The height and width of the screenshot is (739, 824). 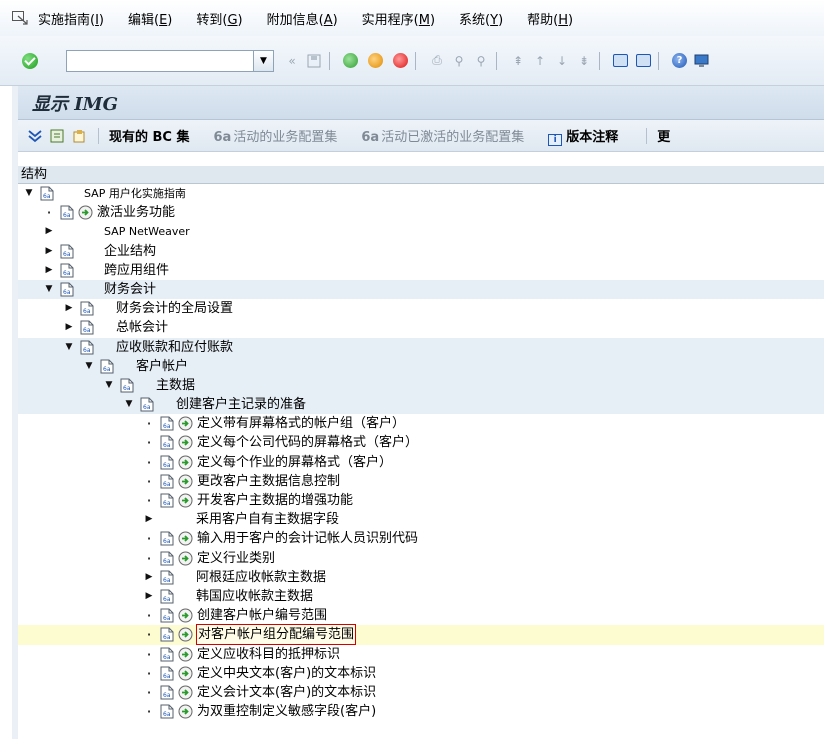 What do you see at coordinates (175, 385) in the screenshot?
I see `tree-node-label: 主数据` at bounding box center [175, 385].